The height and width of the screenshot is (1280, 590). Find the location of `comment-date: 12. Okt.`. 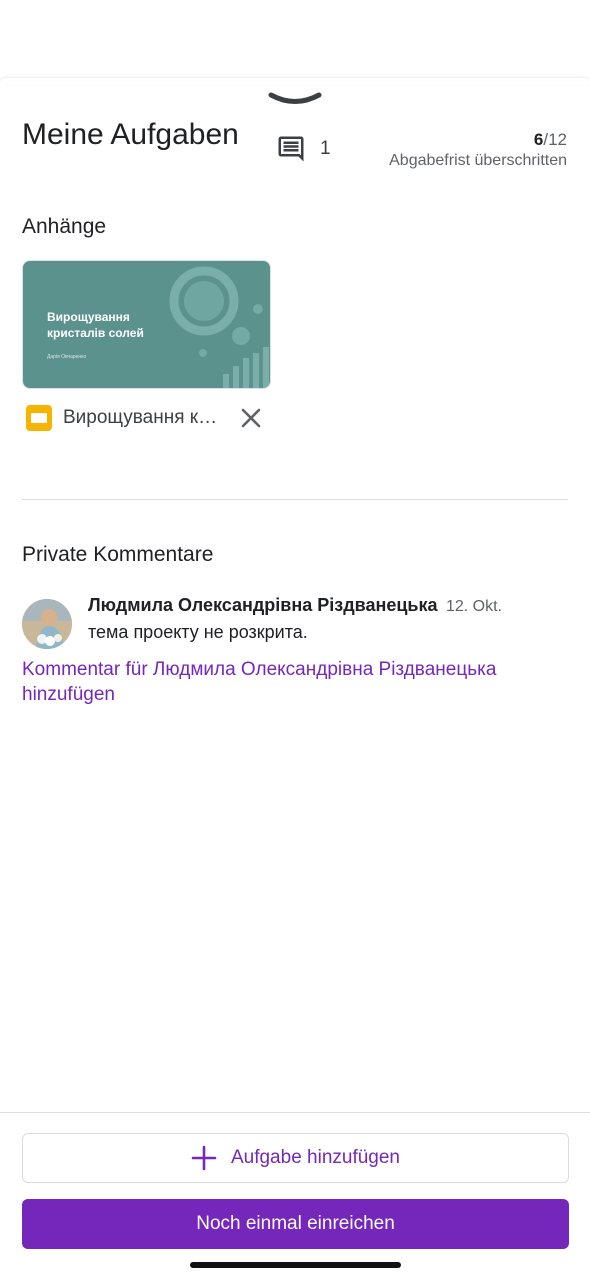

comment-date: 12. Okt. is located at coordinates (473, 606).